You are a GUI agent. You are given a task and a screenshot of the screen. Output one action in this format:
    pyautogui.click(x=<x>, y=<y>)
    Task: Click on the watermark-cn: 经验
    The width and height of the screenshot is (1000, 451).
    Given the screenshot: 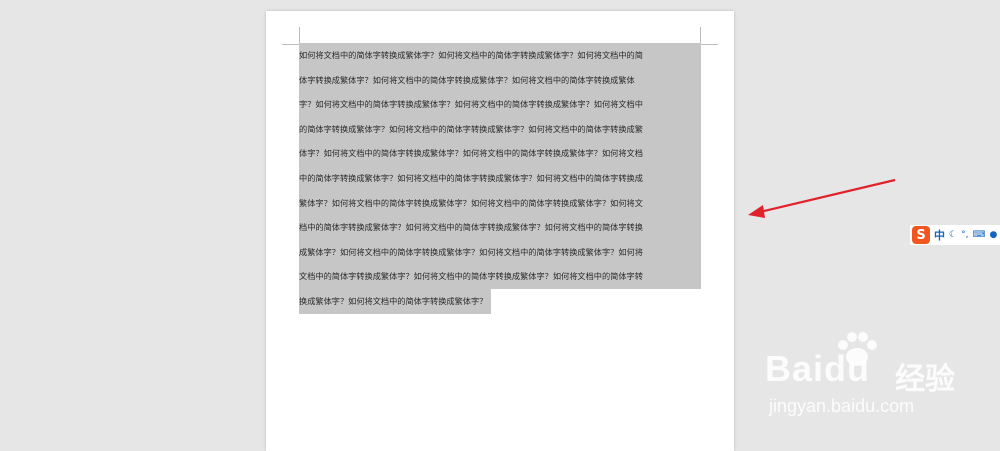 What is the action you would take?
    pyautogui.click(x=925, y=379)
    